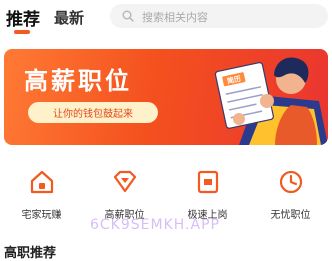 This screenshot has width=332, height=261. What do you see at coordinates (290, 215) in the screenshot?
I see `quick-action-label: 无忧职位` at bounding box center [290, 215].